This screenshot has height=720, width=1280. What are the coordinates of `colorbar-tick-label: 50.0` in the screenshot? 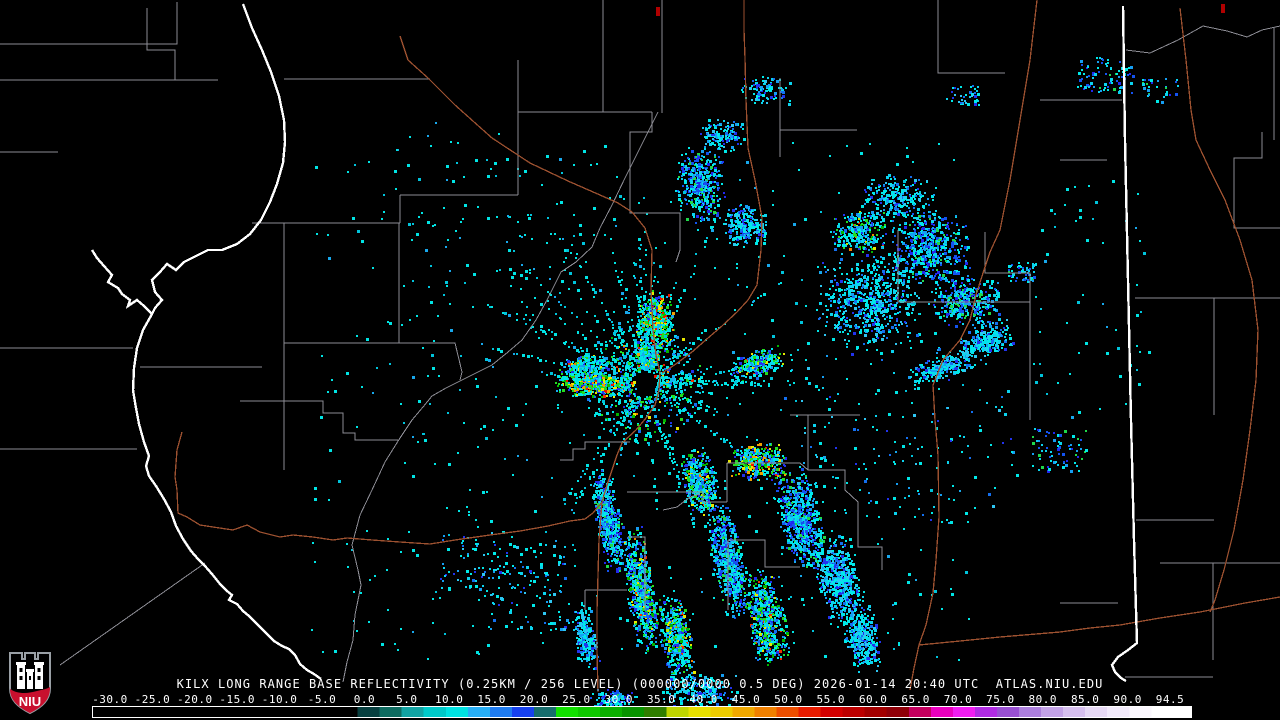 It's located at (788, 699).